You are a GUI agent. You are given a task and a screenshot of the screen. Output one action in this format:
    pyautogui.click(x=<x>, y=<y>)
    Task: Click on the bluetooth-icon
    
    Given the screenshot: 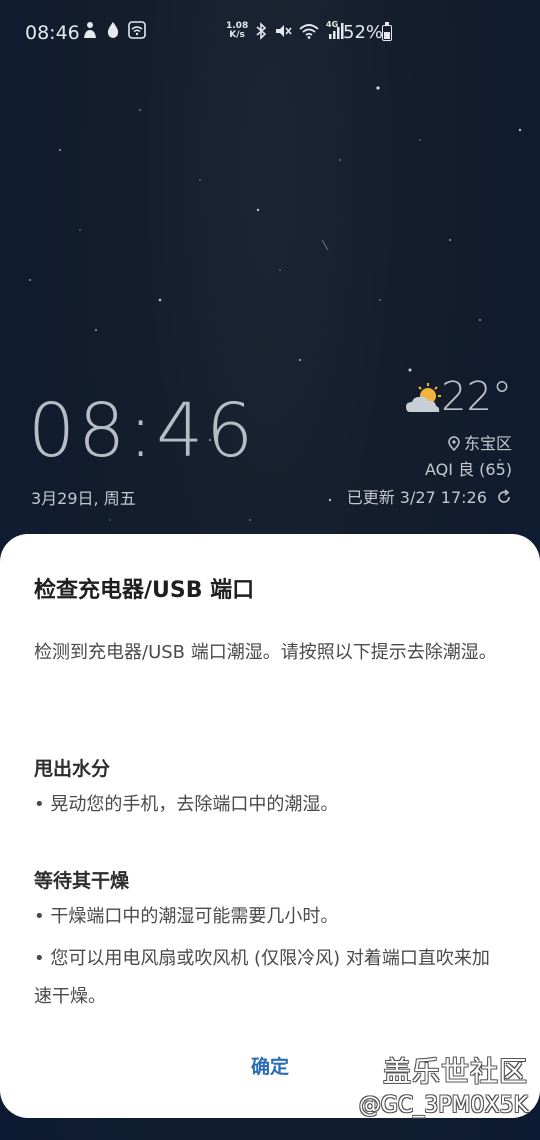 What is the action you would take?
    pyautogui.click(x=261, y=31)
    